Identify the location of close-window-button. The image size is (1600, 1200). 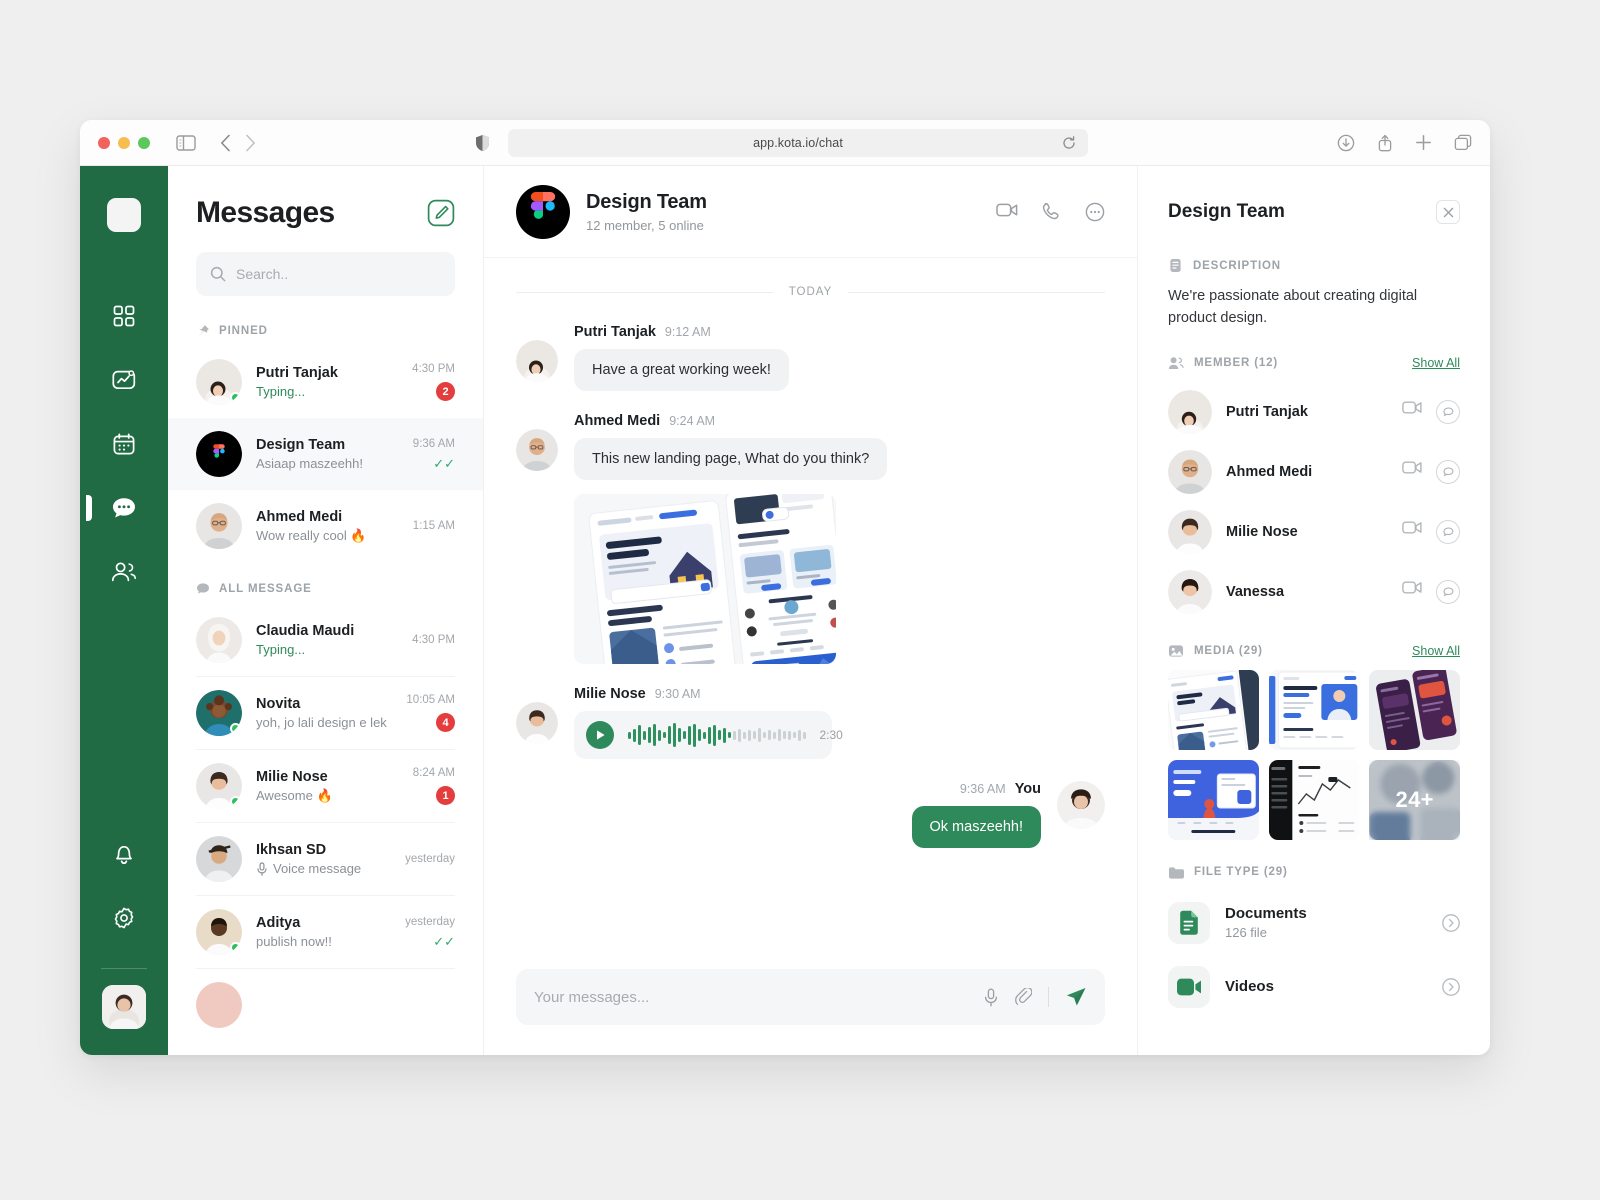
(104, 142).